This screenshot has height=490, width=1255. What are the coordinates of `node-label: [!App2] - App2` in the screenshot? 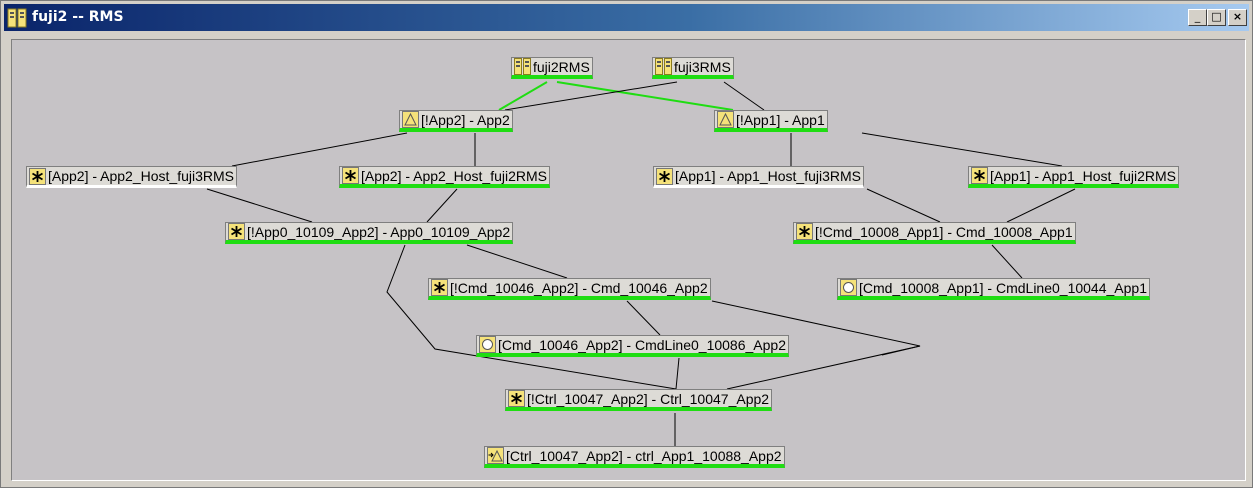 It's located at (465, 119).